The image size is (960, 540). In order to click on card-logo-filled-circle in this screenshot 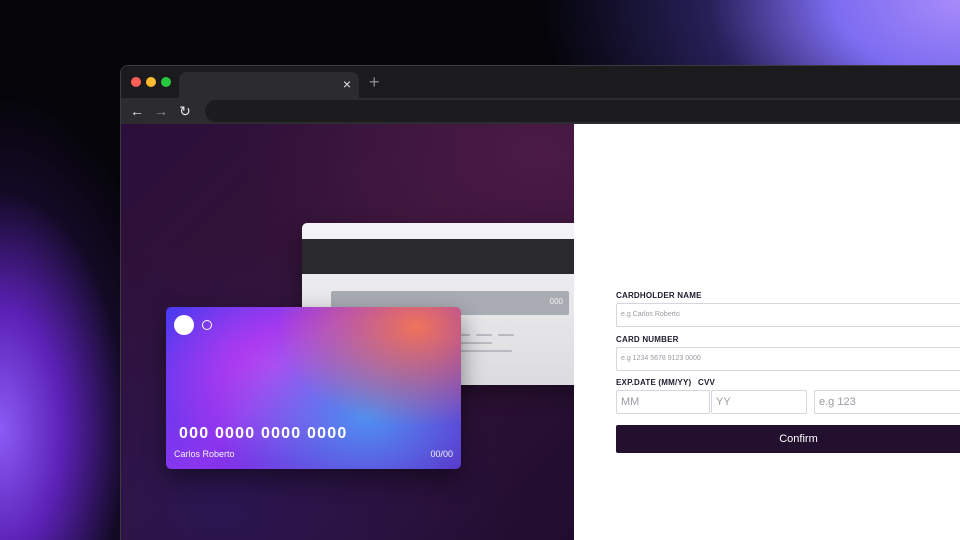, I will do `click(184, 325)`.